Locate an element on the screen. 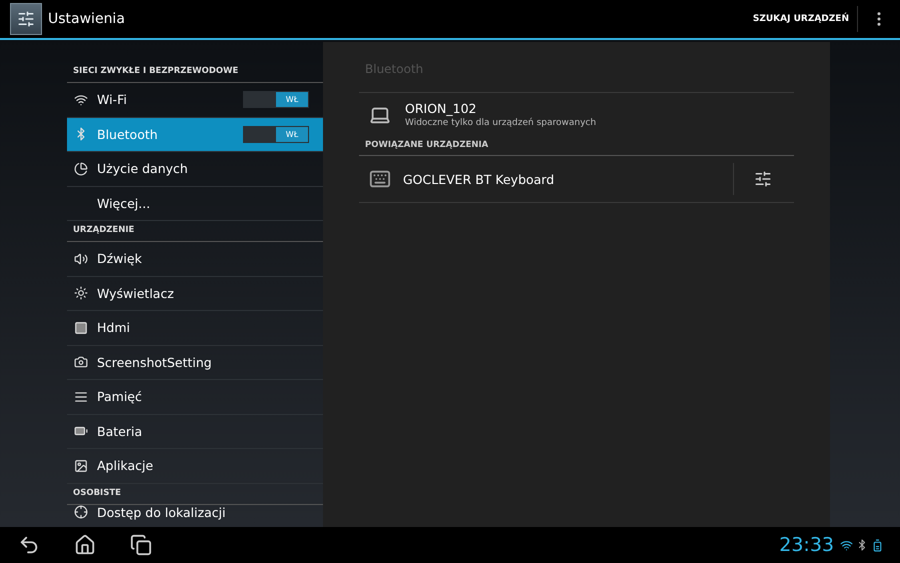 The height and width of the screenshot is (563, 900). camera-icon is located at coordinates (81, 362).